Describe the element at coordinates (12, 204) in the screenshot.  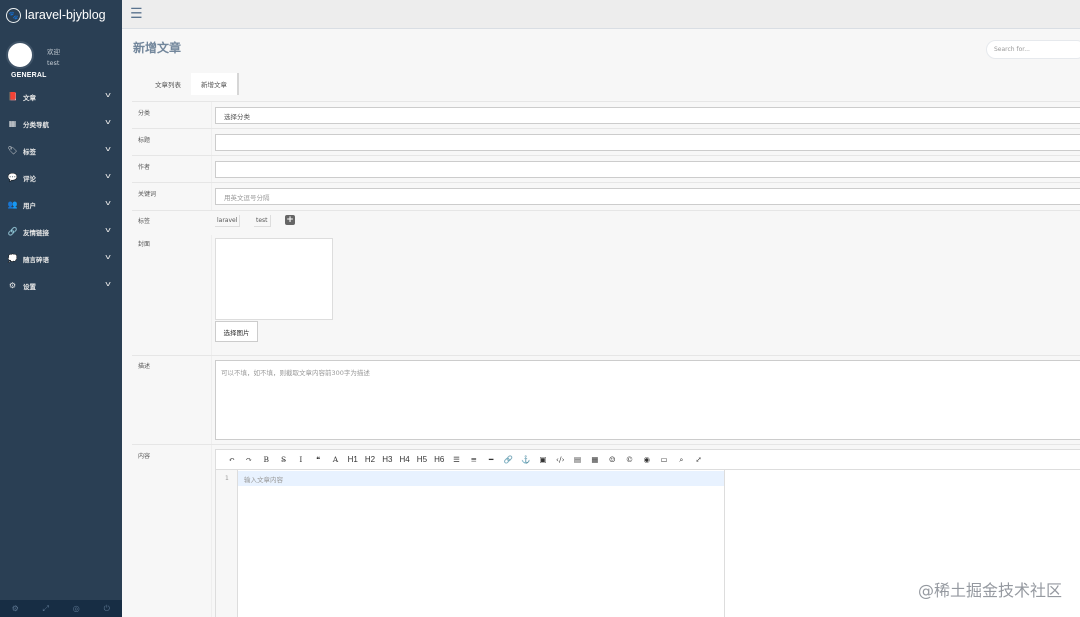
I see `users-icon: 👥` at that location.